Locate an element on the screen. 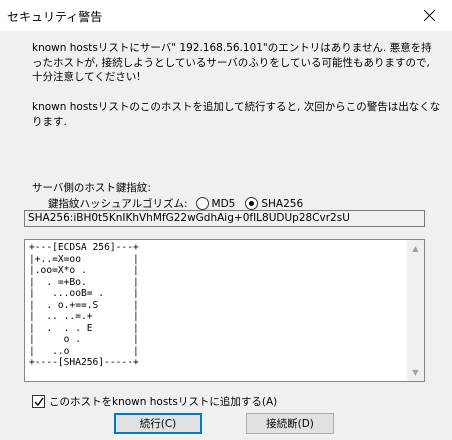 The image size is (452, 440). radio-sha256-label: SHA256 is located at coordinates (282, 203).